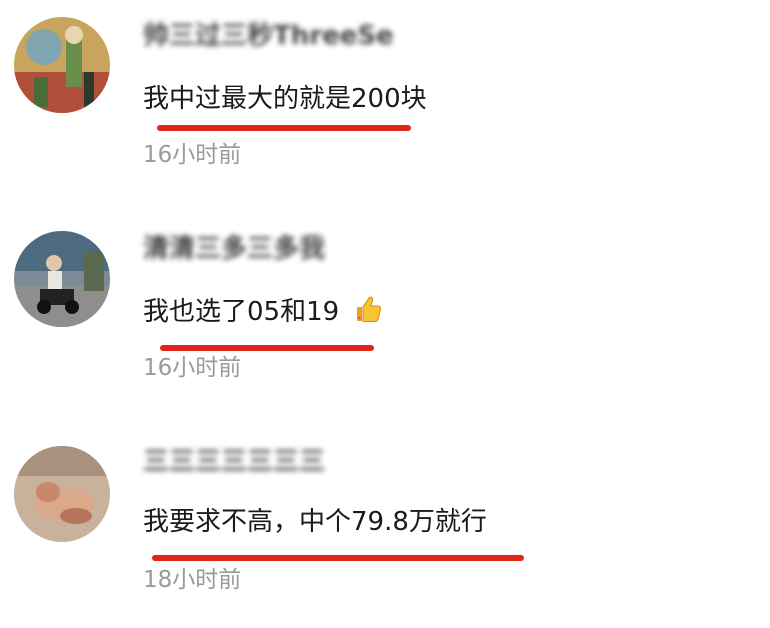 This screenshot has width=770, height=628. I want to click on thumbs-up-icon, so click(368, 313).